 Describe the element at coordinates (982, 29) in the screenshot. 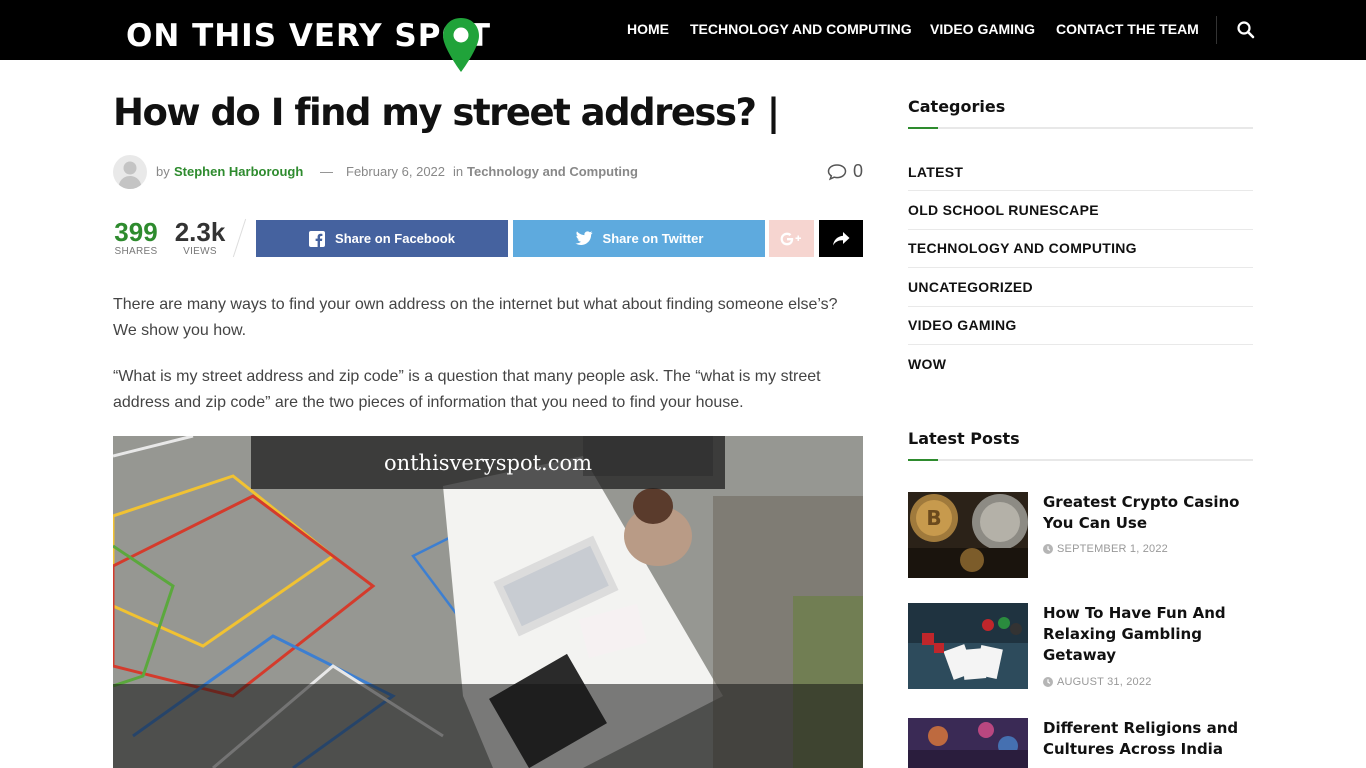

I see `nav-video-gaming: VIDEO GAMING` at that location.